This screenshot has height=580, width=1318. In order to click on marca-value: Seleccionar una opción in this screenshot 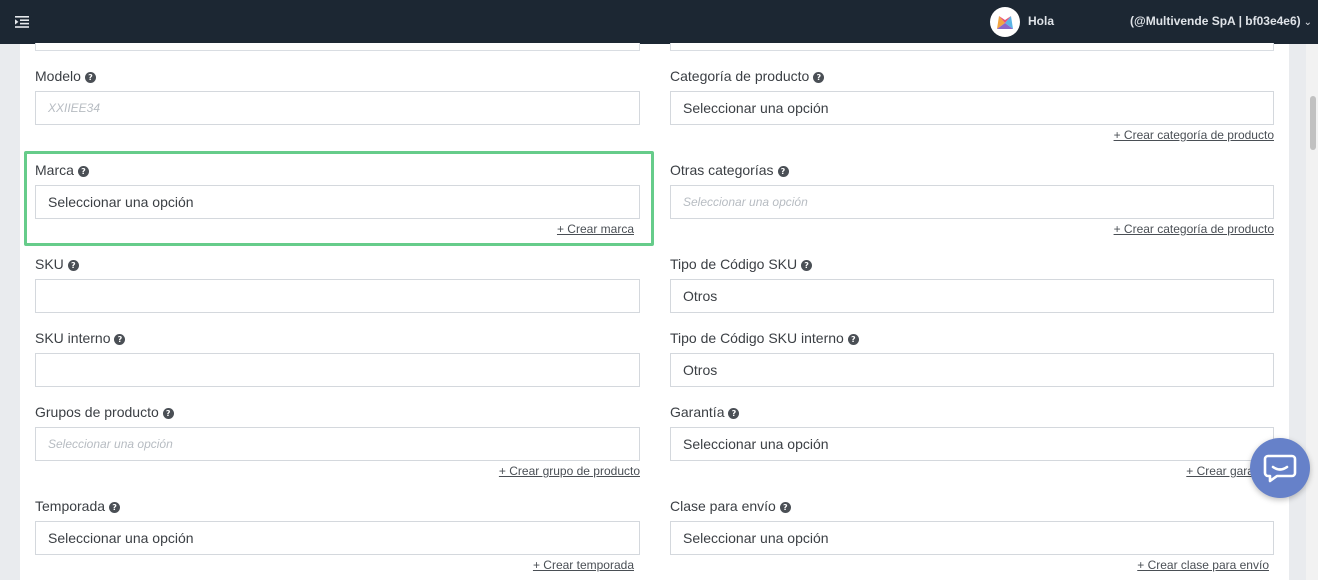, I will do `click(121, 202)`.